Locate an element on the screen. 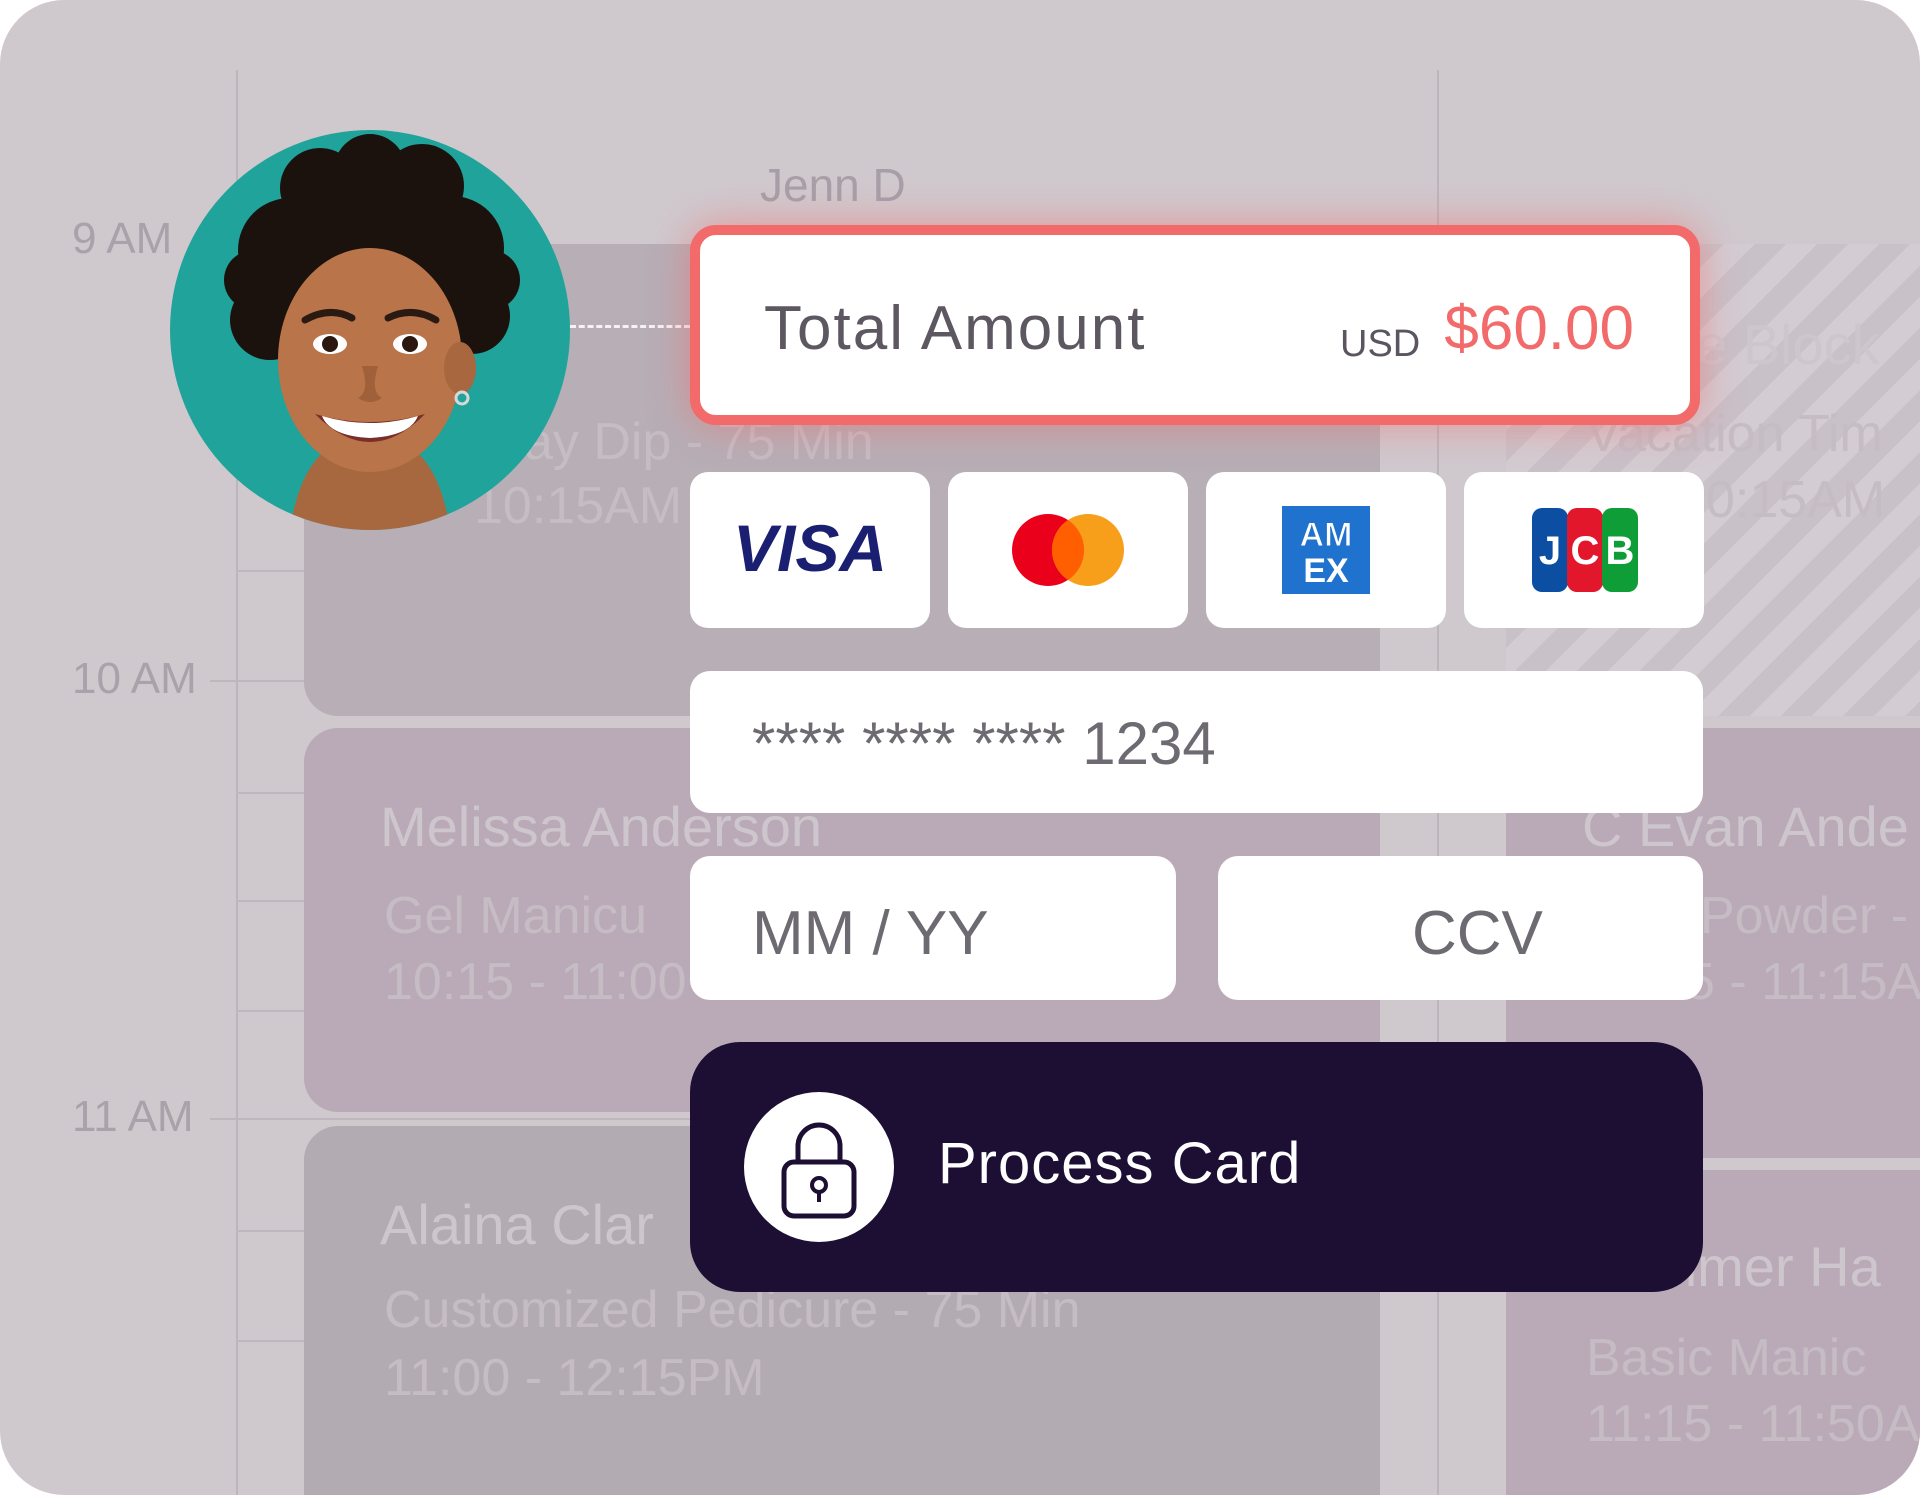 Image resolution: width=1920 pixels, height=1495 pixels. appointment-service: Basic Manic is located at coordinates (1726, 1358).